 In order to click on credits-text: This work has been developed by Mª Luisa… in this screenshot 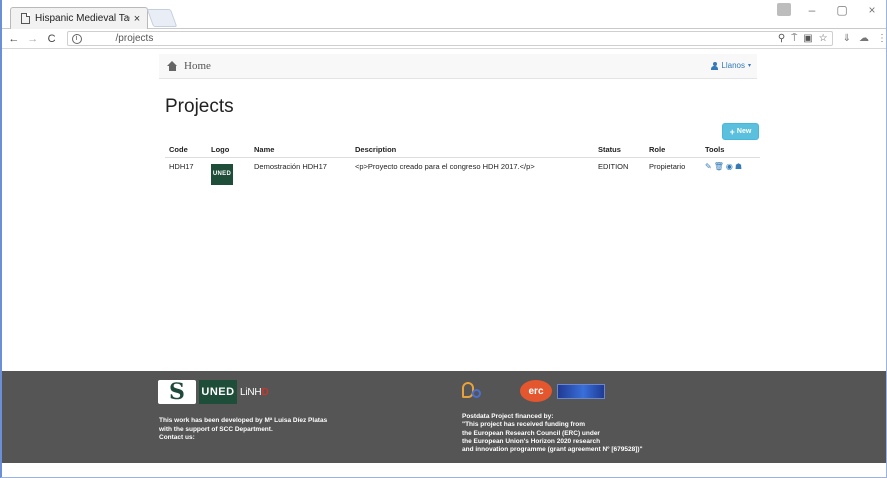, I will do `click(243, 430)`.